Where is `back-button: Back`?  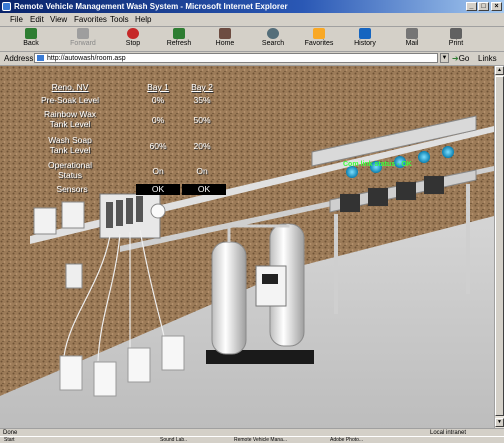 back-button: Back is located at coordinates (31, 39).